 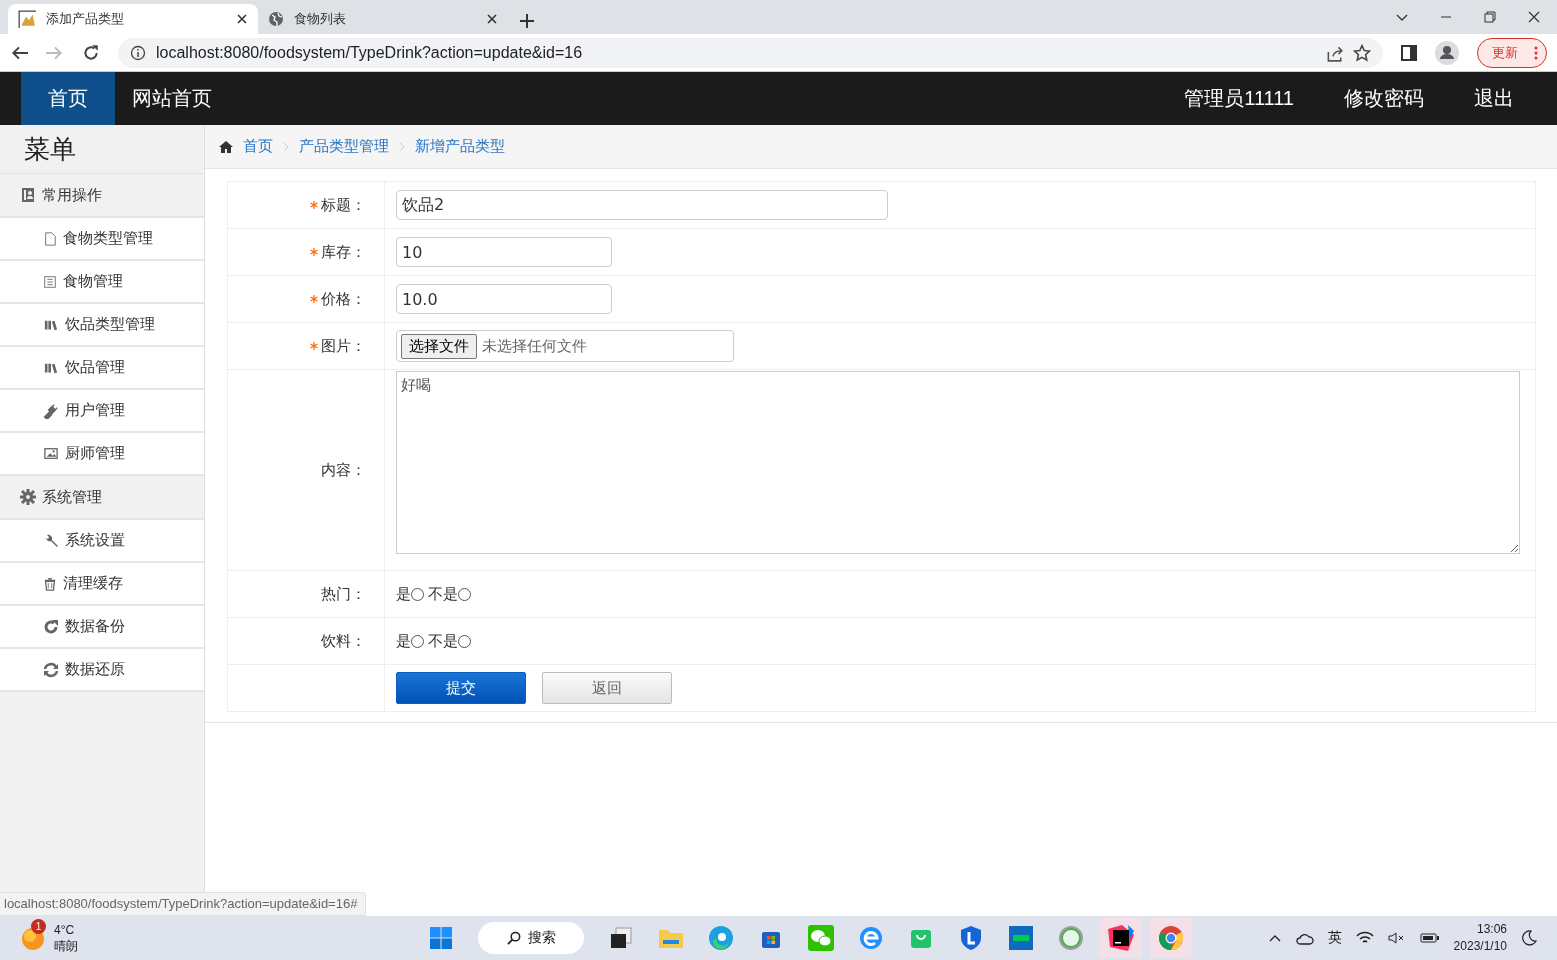 I want to click on video-app-icon, so click(x=1021, y=938).